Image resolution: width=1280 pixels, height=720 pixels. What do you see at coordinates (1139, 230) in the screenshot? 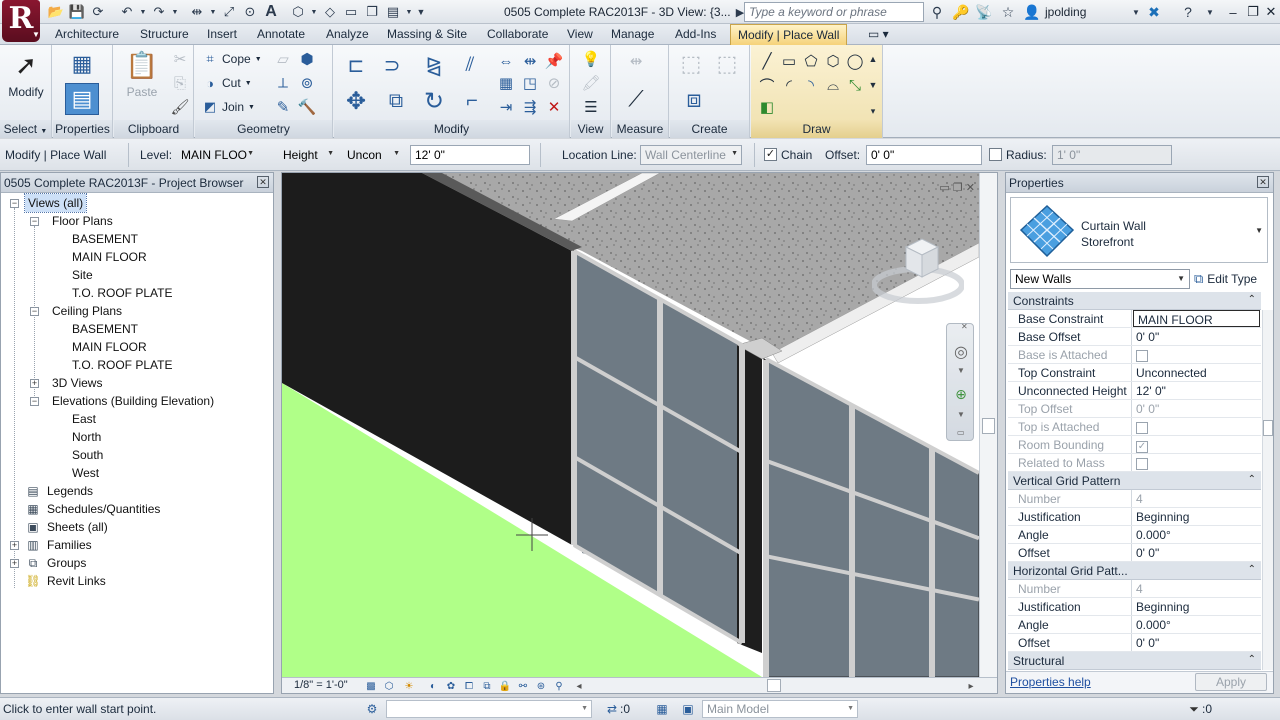
I see `type-selector: Curtain Wall Storefront ▼` at bounding box center [1139, 230].